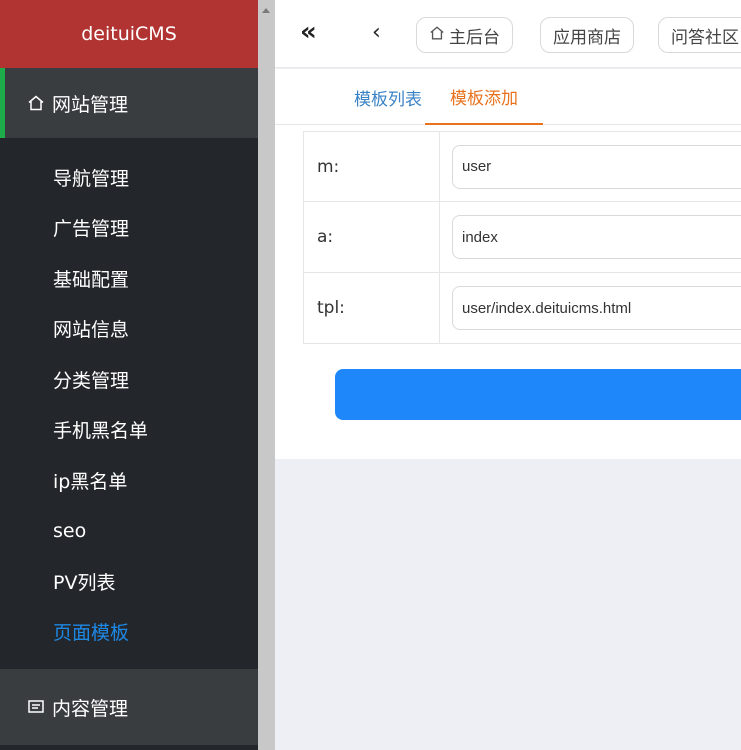 The image size is (741, 750). I want to click on tab-template-add: 模板添加, so click(484, 97).